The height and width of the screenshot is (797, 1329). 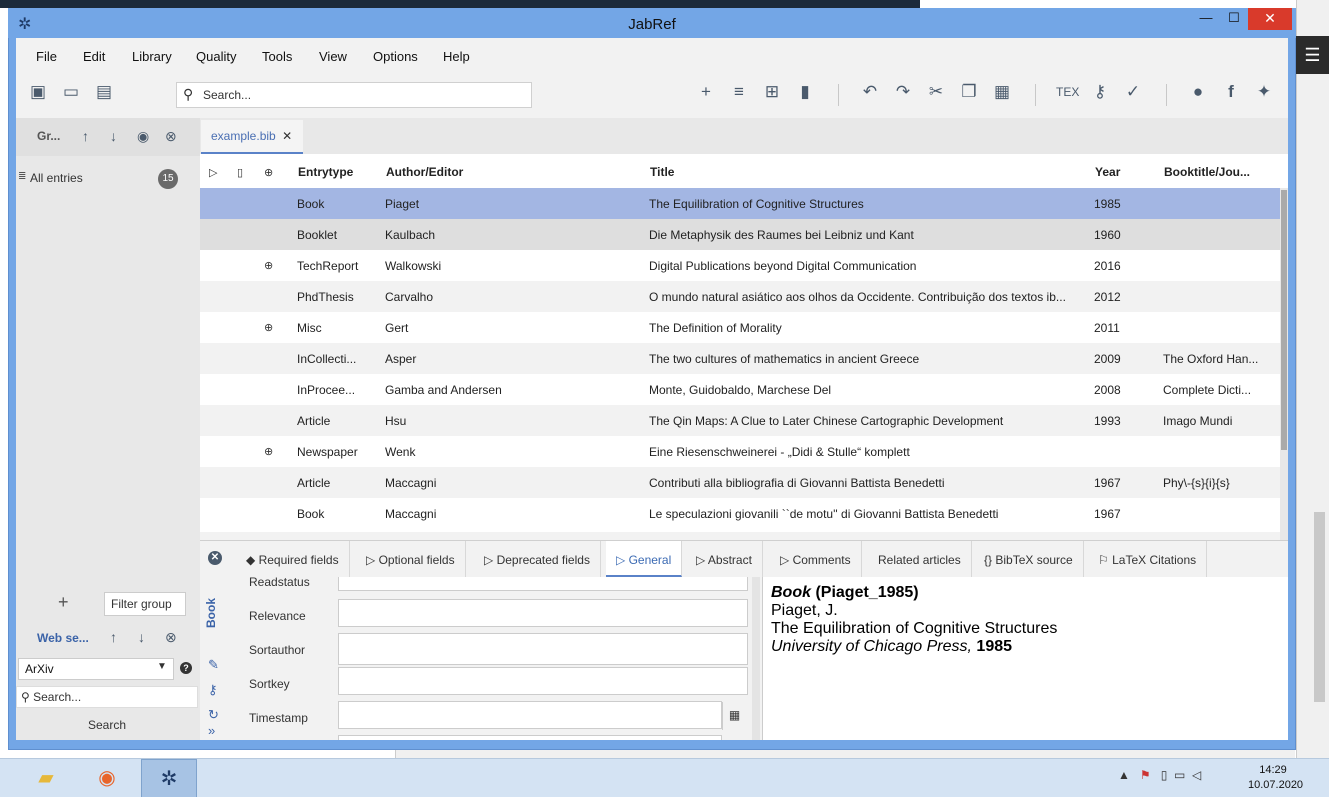 What do you see at coordinates (1067, 92) in the screenshot?
I see `tex-icon: TEX` at bounding box center [1067, 92].